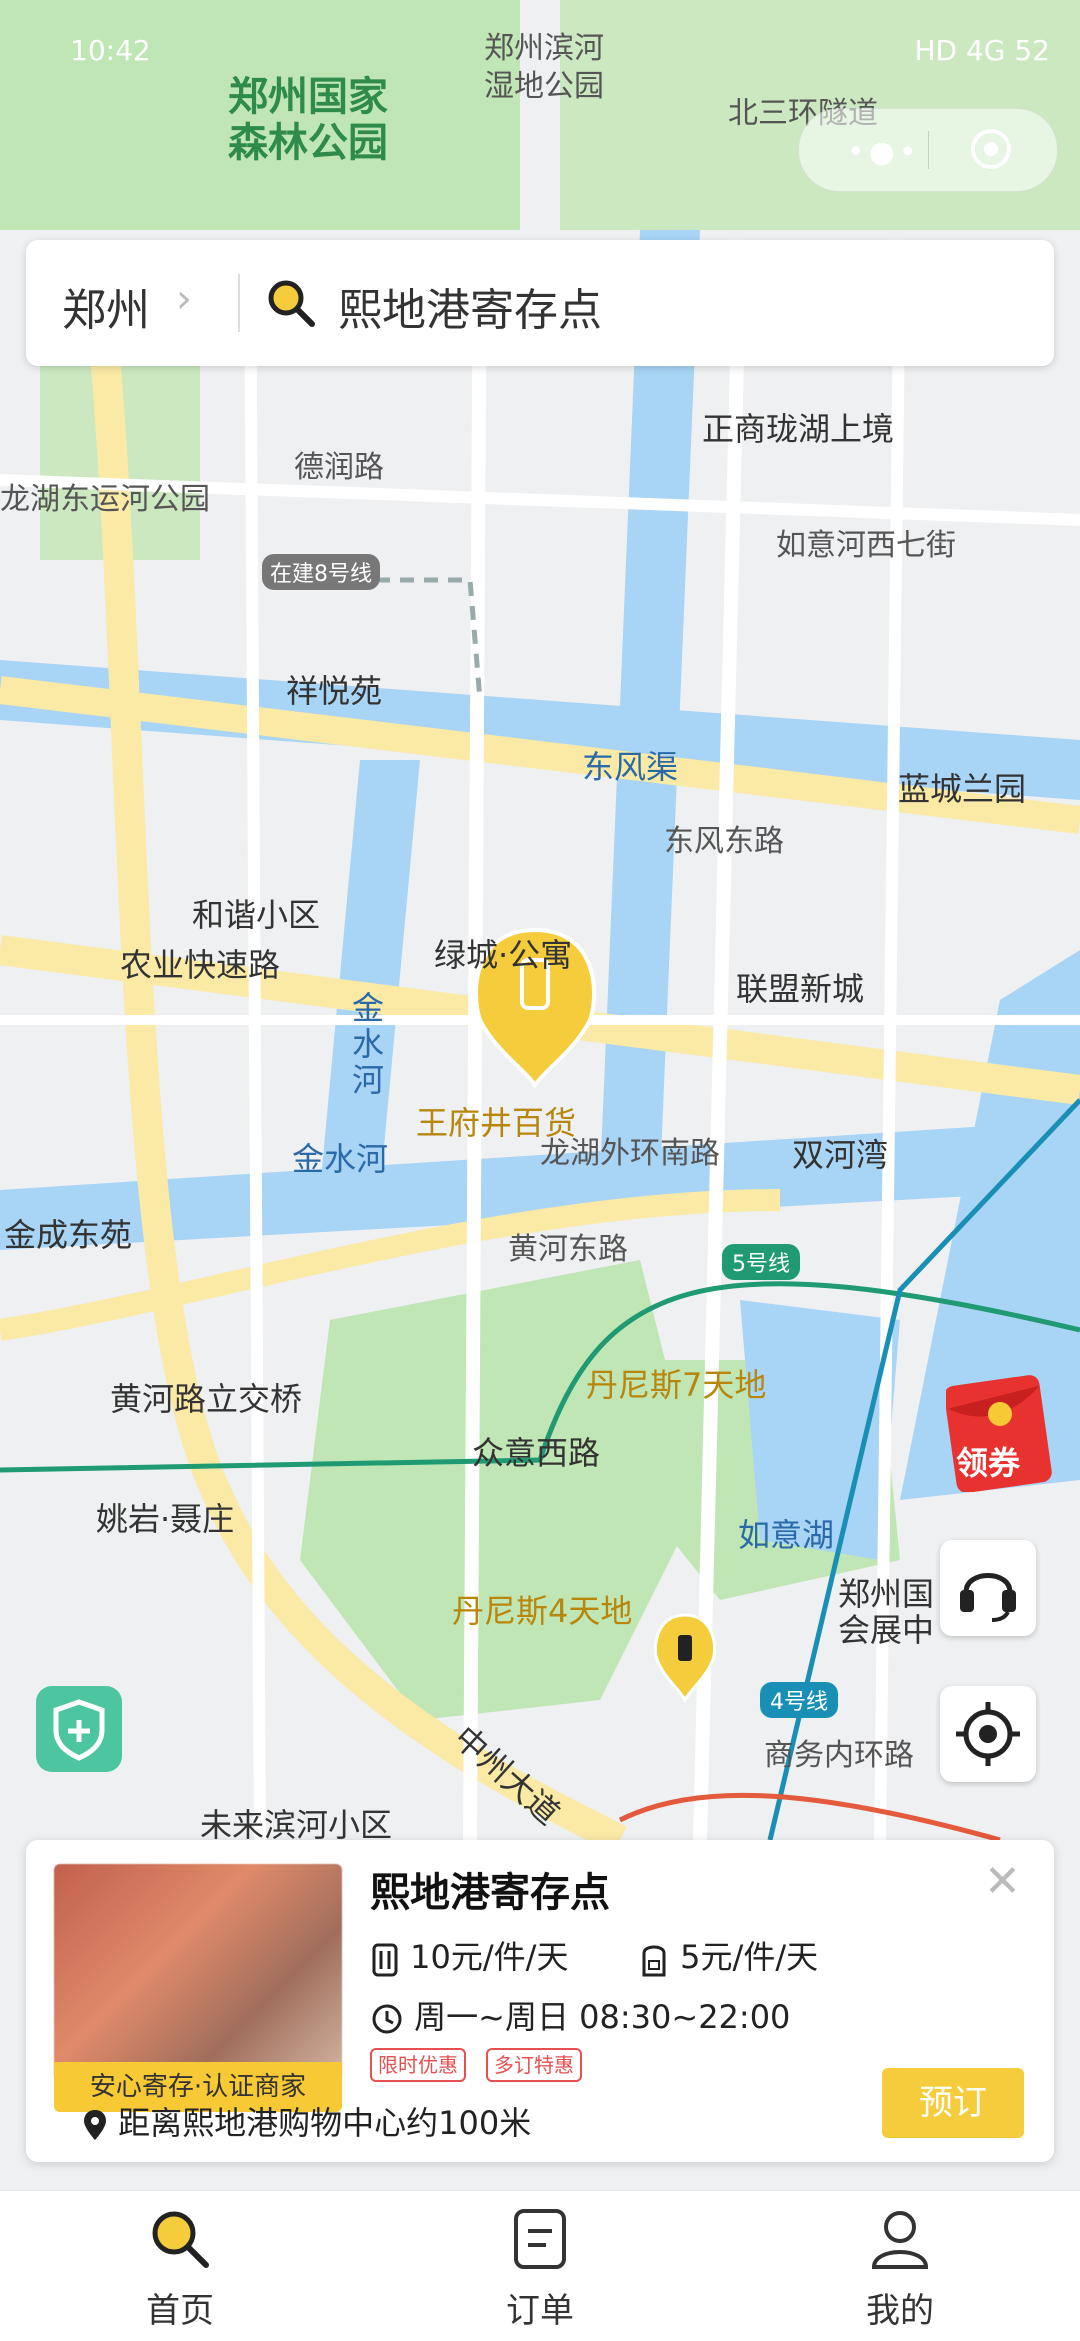  What do you see at coordinates (536, 1453) in the screenshot?
I see `map-label-zhongyi: 众意西路` at bounding box center [536, 1453].